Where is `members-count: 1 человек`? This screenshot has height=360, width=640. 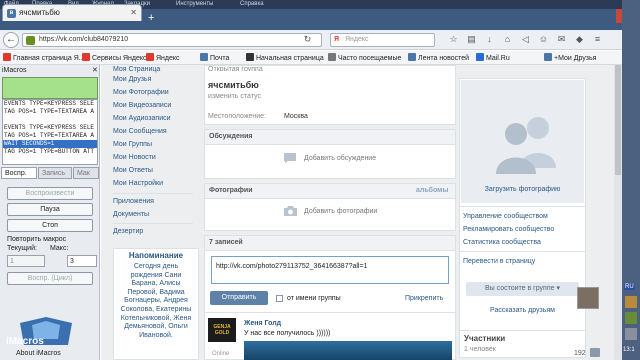
members-count: 1 человек is located at coordinates (480, 349).